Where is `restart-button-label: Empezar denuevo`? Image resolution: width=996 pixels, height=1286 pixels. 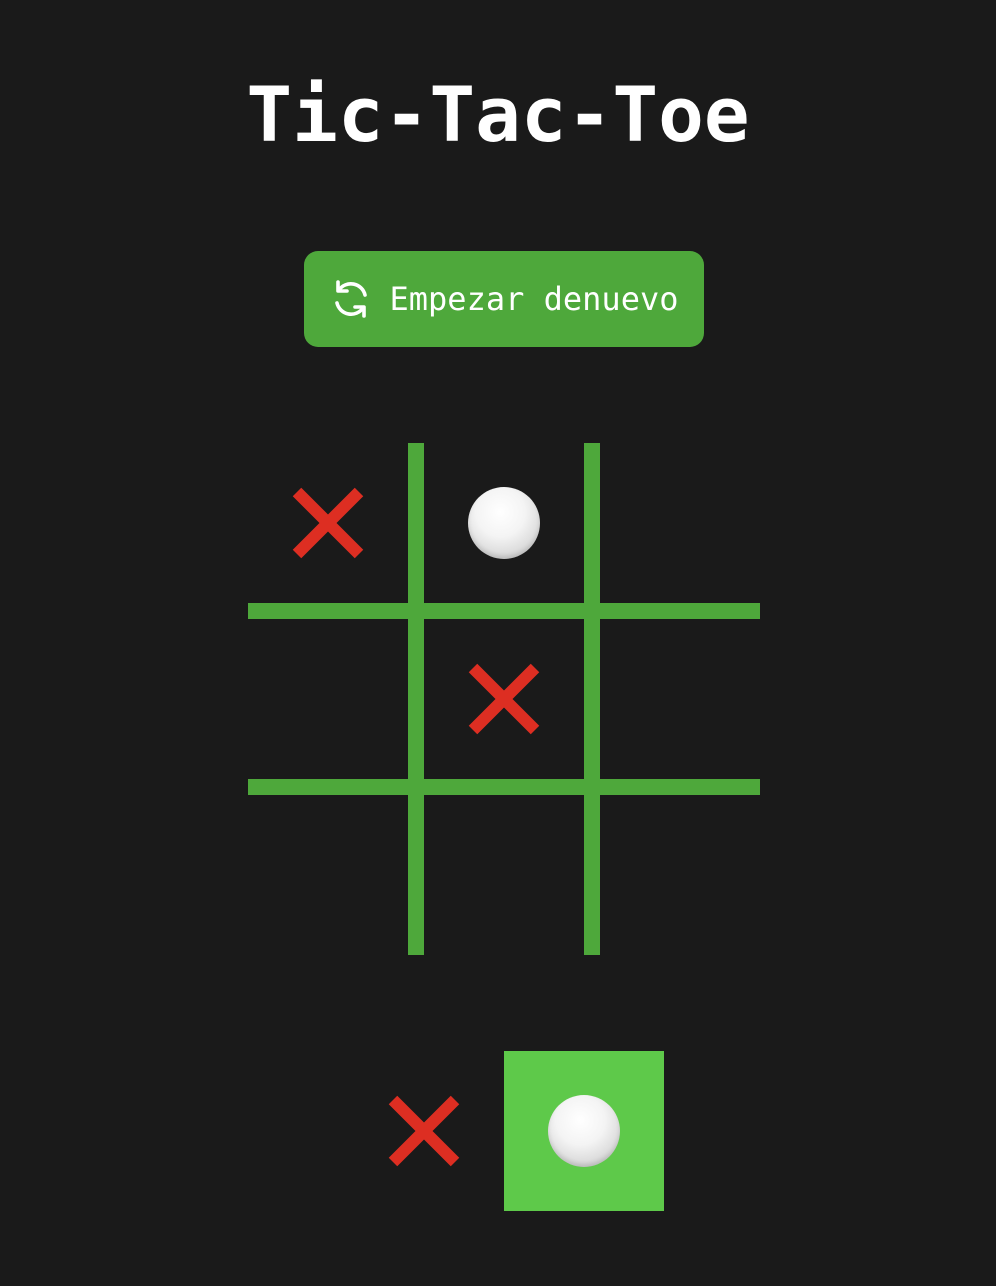
restart-button-label: Empezar denuevo is located at coordinates (534, 299).